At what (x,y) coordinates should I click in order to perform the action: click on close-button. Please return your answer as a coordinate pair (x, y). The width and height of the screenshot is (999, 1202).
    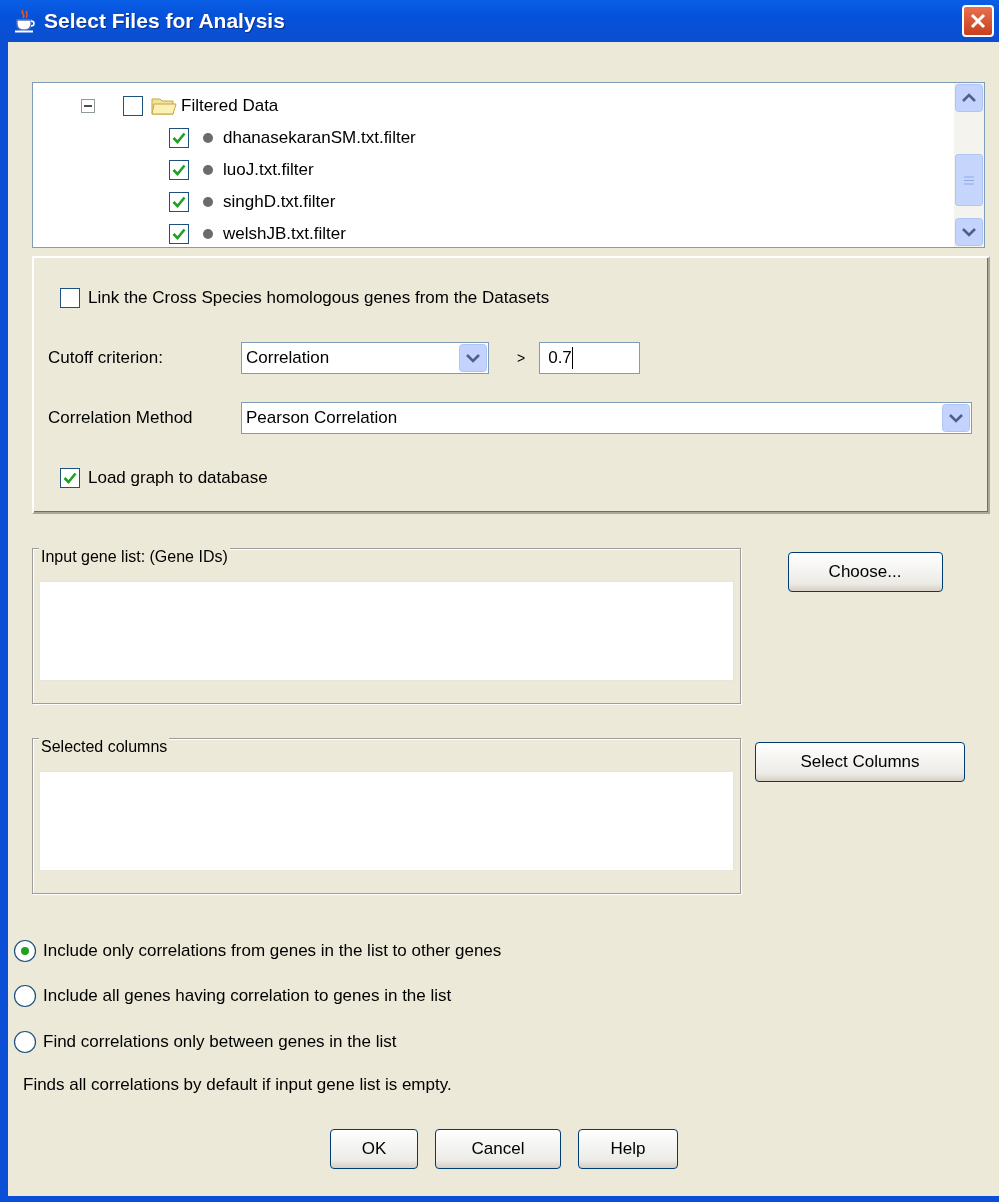
    Looking at the image, I should click on (978, 21).